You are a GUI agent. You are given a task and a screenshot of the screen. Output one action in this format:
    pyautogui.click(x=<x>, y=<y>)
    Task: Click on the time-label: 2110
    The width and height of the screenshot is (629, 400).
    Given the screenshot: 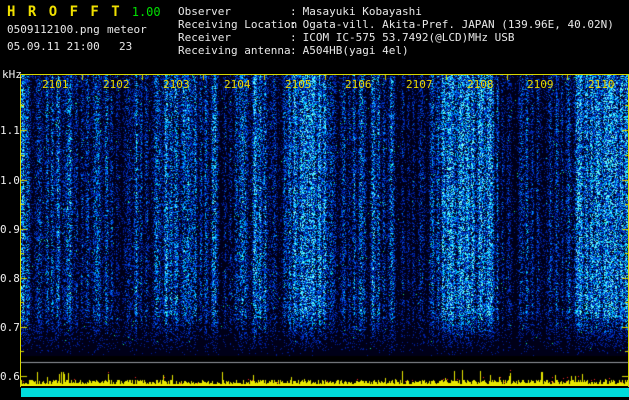 What is the action you would take?
    pyautogui.click(x=601, y=84)
    